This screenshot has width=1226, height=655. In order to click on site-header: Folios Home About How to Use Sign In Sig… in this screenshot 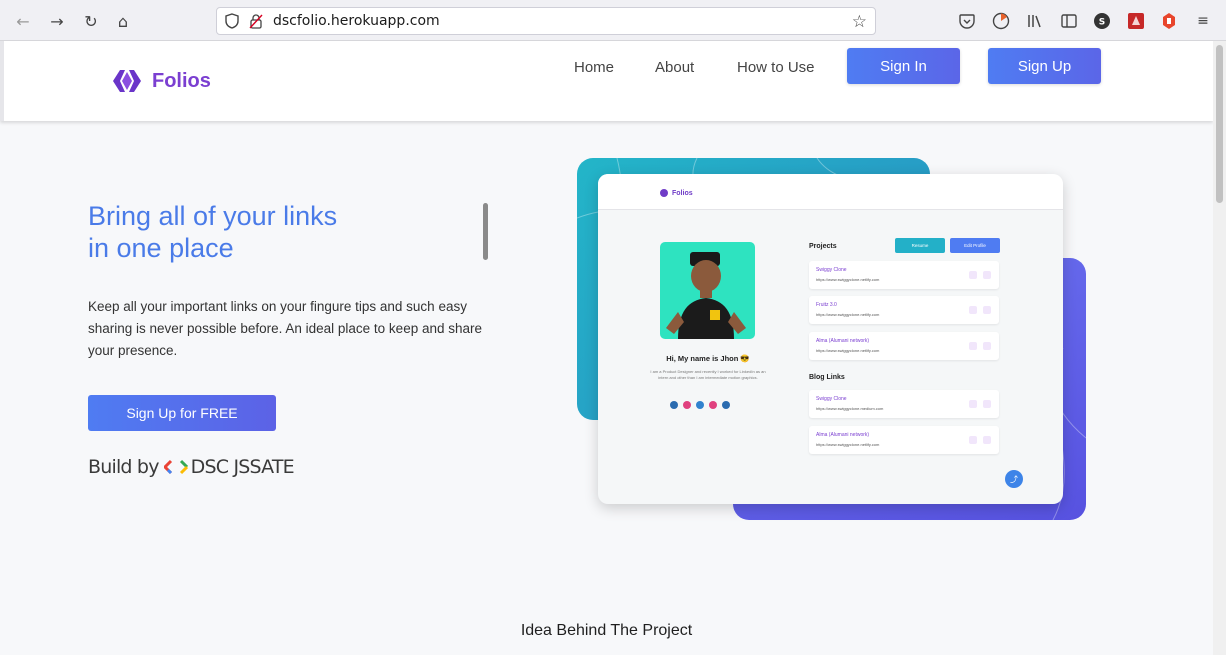, I will do `click(606, 81)`.